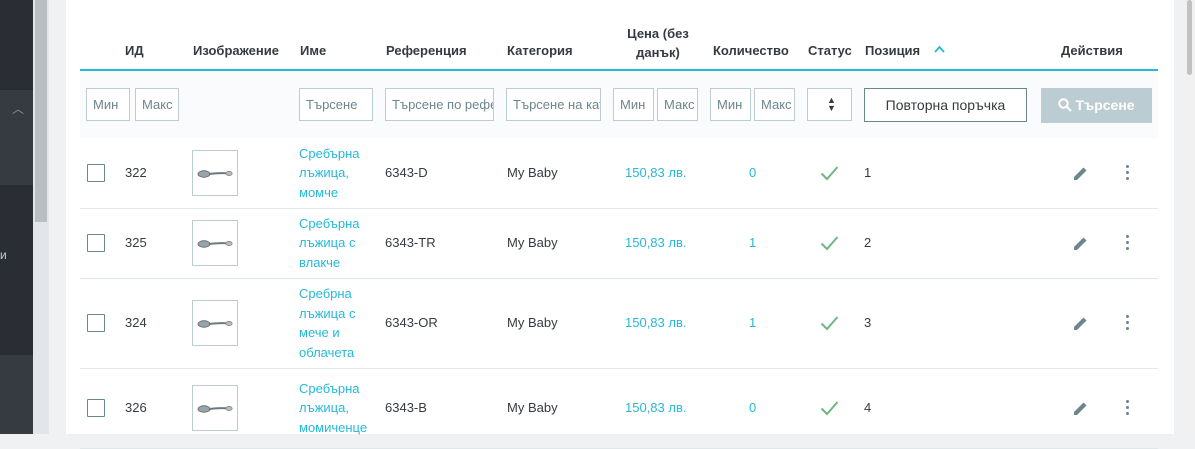  Describe the element at coordinates (319, 332) in the screenshot. I see `product-name-line: мече и` at that location.